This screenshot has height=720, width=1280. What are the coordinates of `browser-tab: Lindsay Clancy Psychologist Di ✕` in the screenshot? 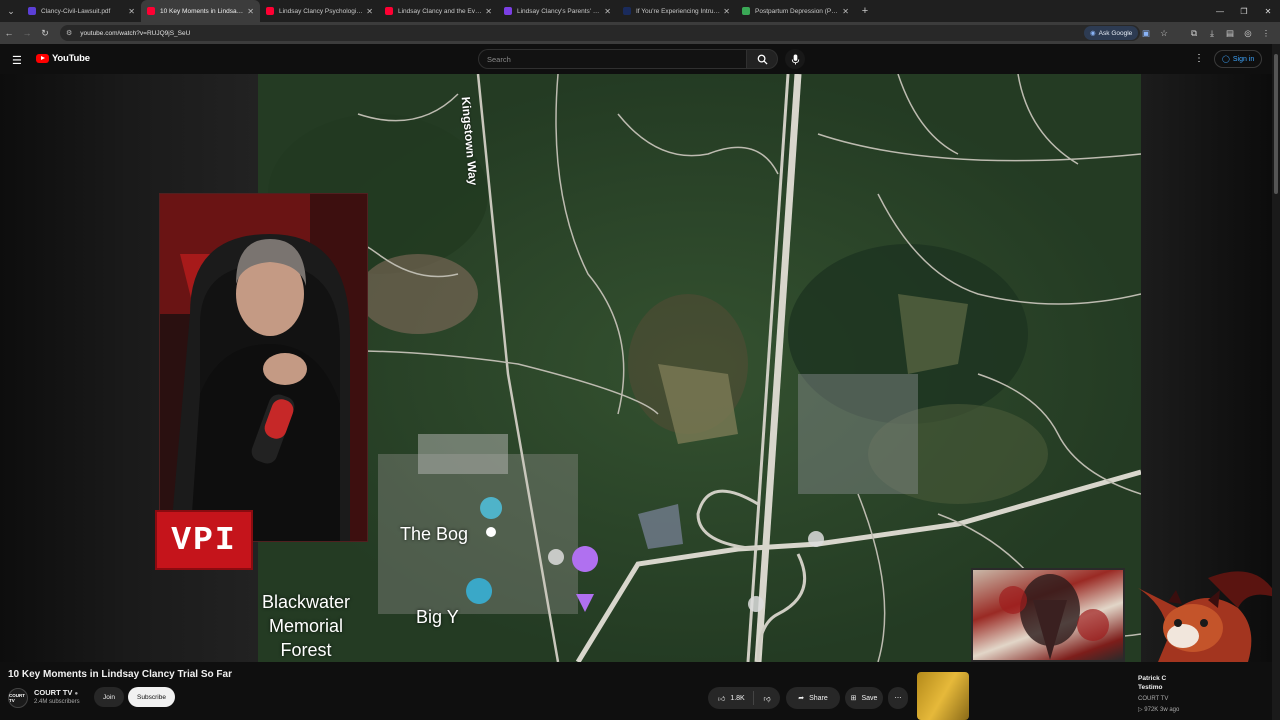 It's located at (319, 11).